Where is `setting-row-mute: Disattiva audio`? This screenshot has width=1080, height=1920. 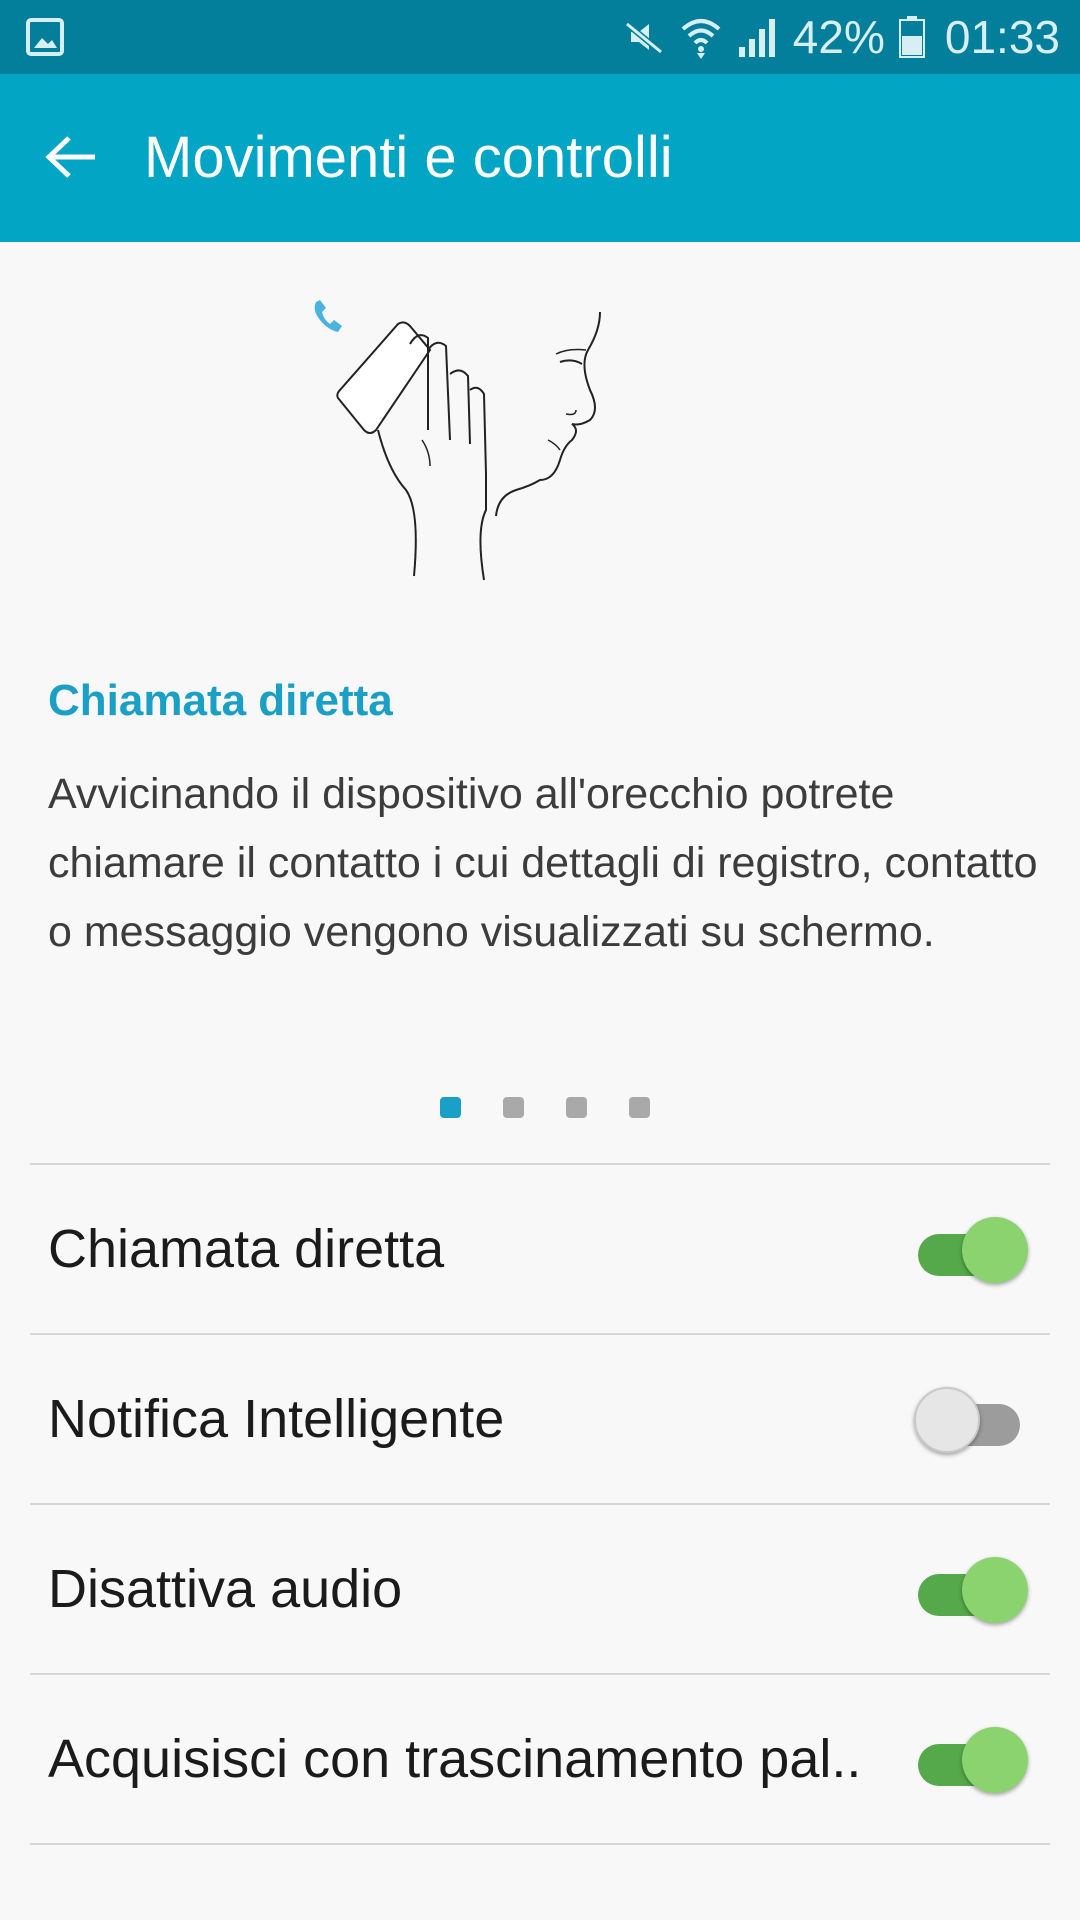
setting-row-mute: Disattiva audio is located at coordinates (540, 1589).